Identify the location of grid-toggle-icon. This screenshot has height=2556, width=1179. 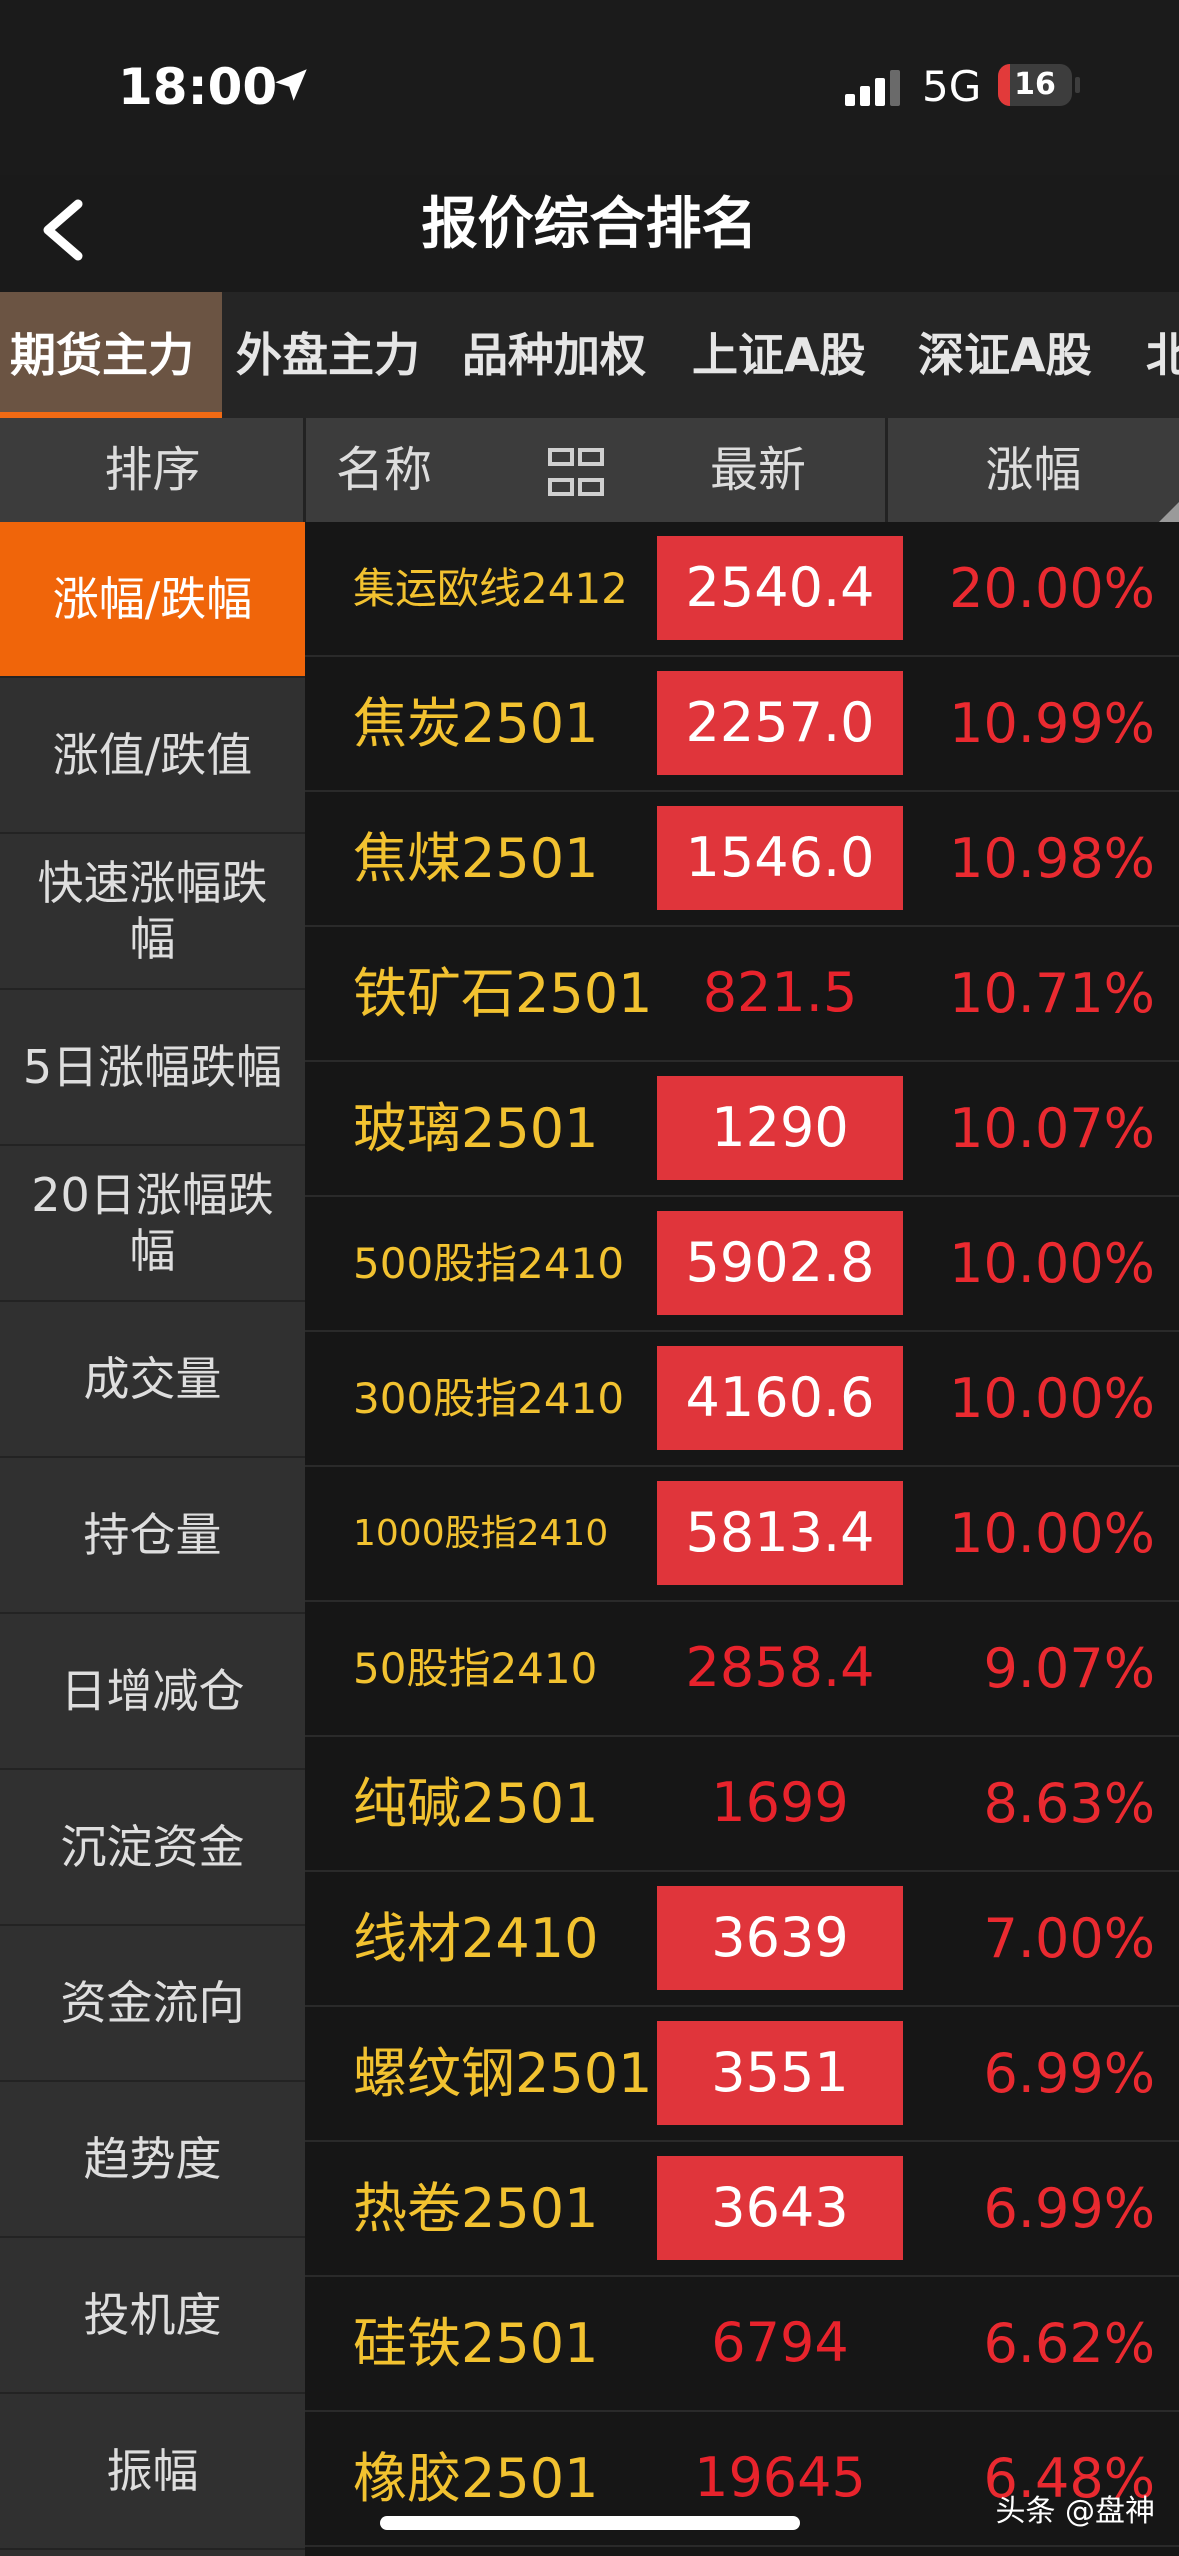
(576, 473).